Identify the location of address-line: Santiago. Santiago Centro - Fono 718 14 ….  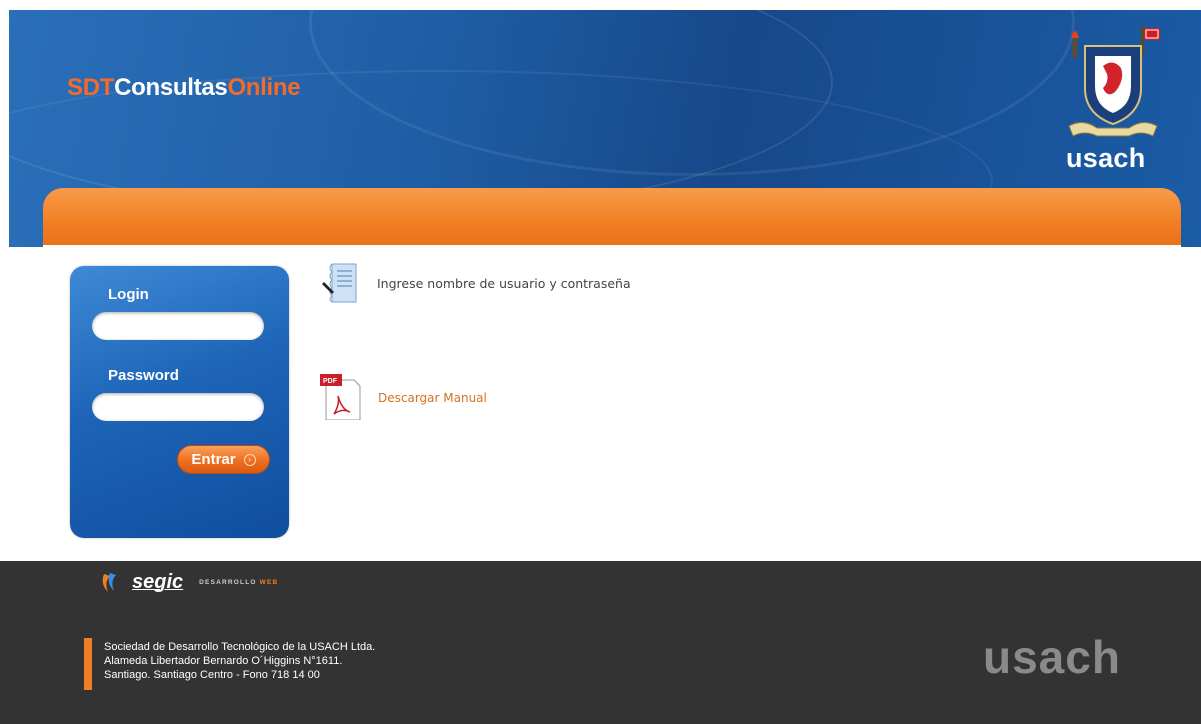
(212, 675).